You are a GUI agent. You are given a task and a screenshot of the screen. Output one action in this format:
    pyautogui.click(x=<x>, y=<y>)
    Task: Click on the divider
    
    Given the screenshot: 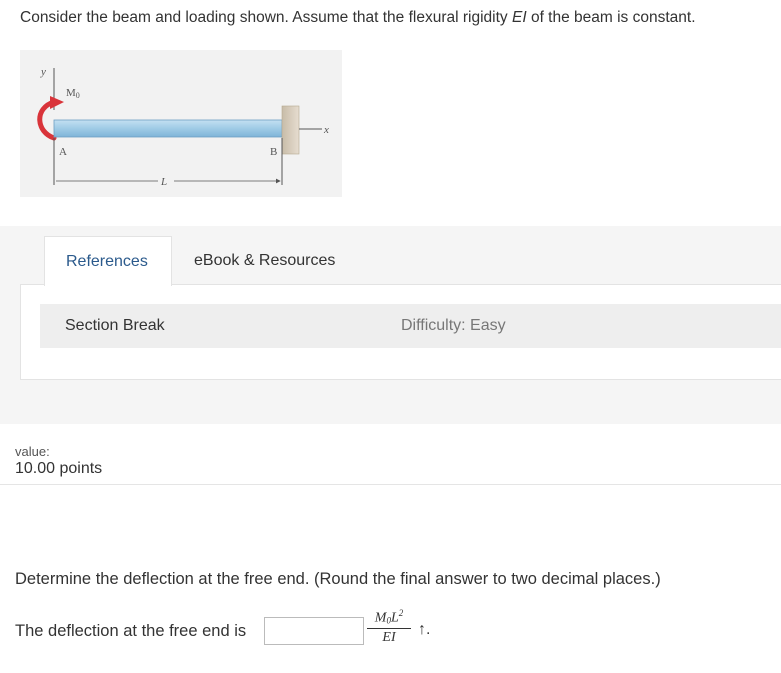 What is the action you would take?
    pyautogui.click(x=390, y=484)
    